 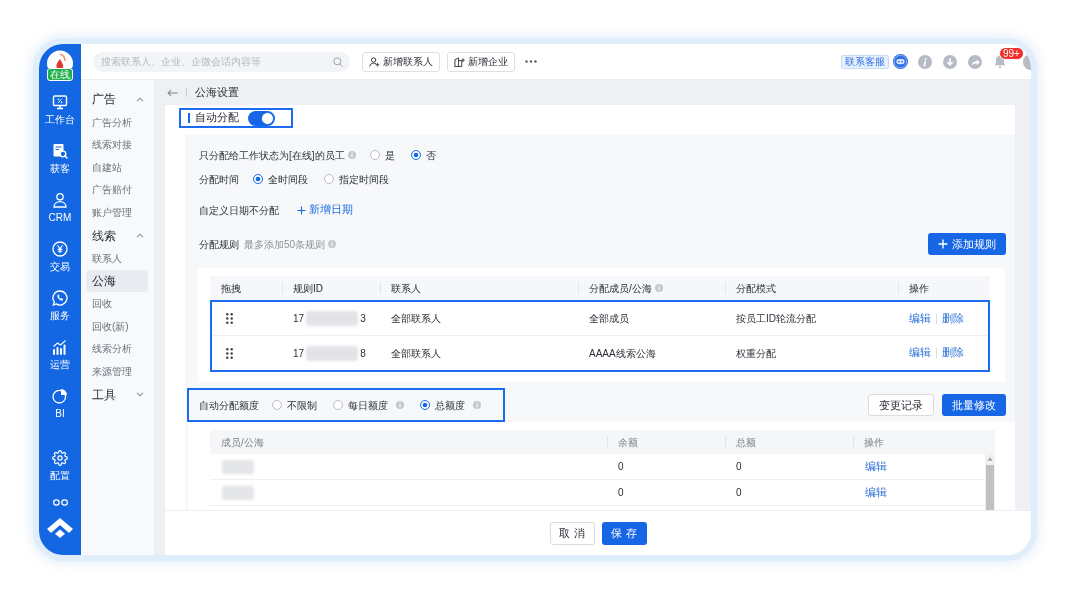 What do you see at coordinates (60, 347) in the screenshot?
I see `bar-chart-icon` at bounding box center [60, 347].